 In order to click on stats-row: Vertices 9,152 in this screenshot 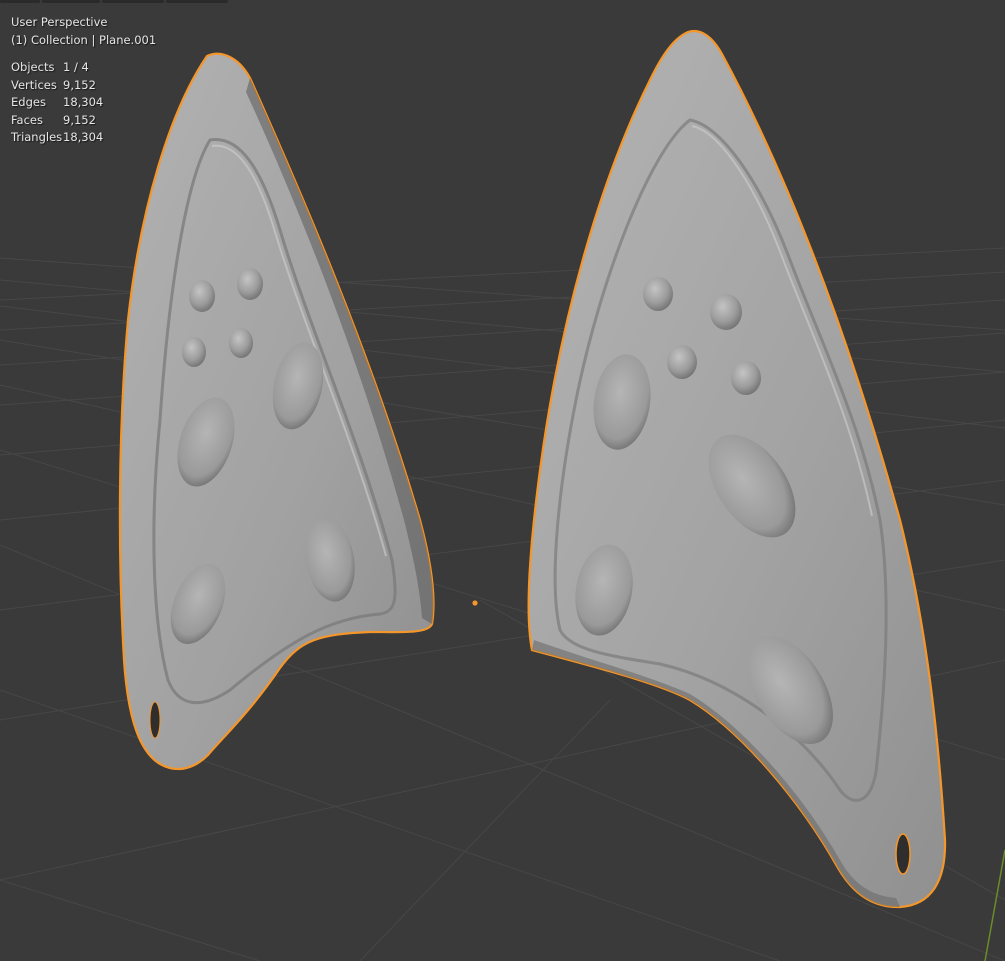, I will do `click(57, 86)`.